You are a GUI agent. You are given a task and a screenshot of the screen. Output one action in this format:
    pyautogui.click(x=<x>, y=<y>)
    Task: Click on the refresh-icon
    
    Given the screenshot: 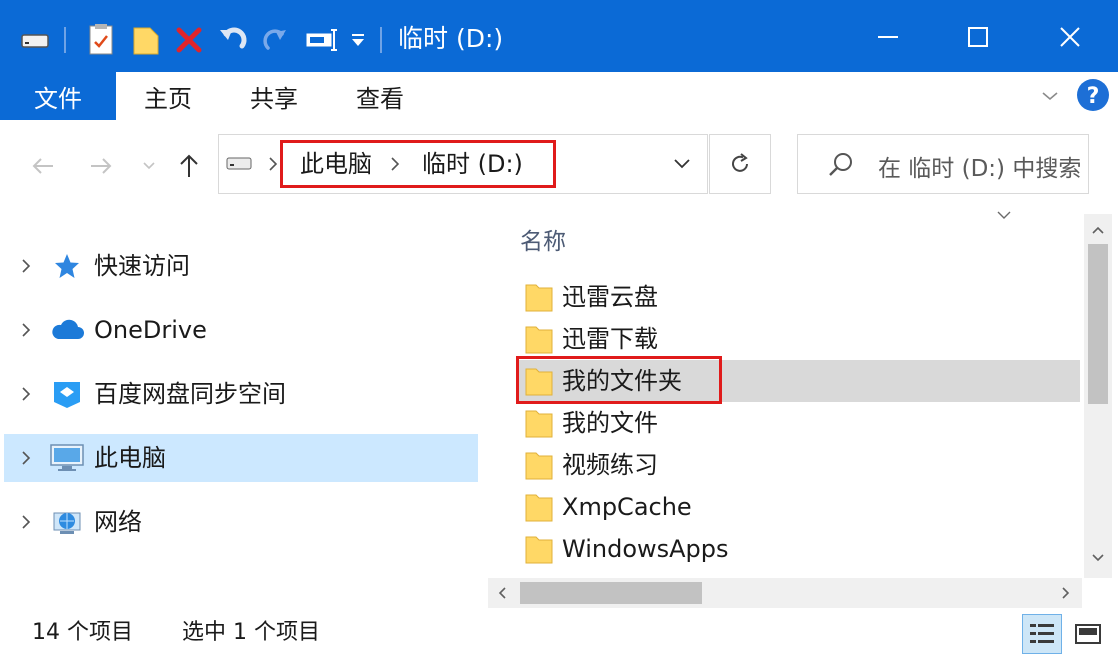 What is the action you would take?
    pyautogui.click(x=740, y=162)
    